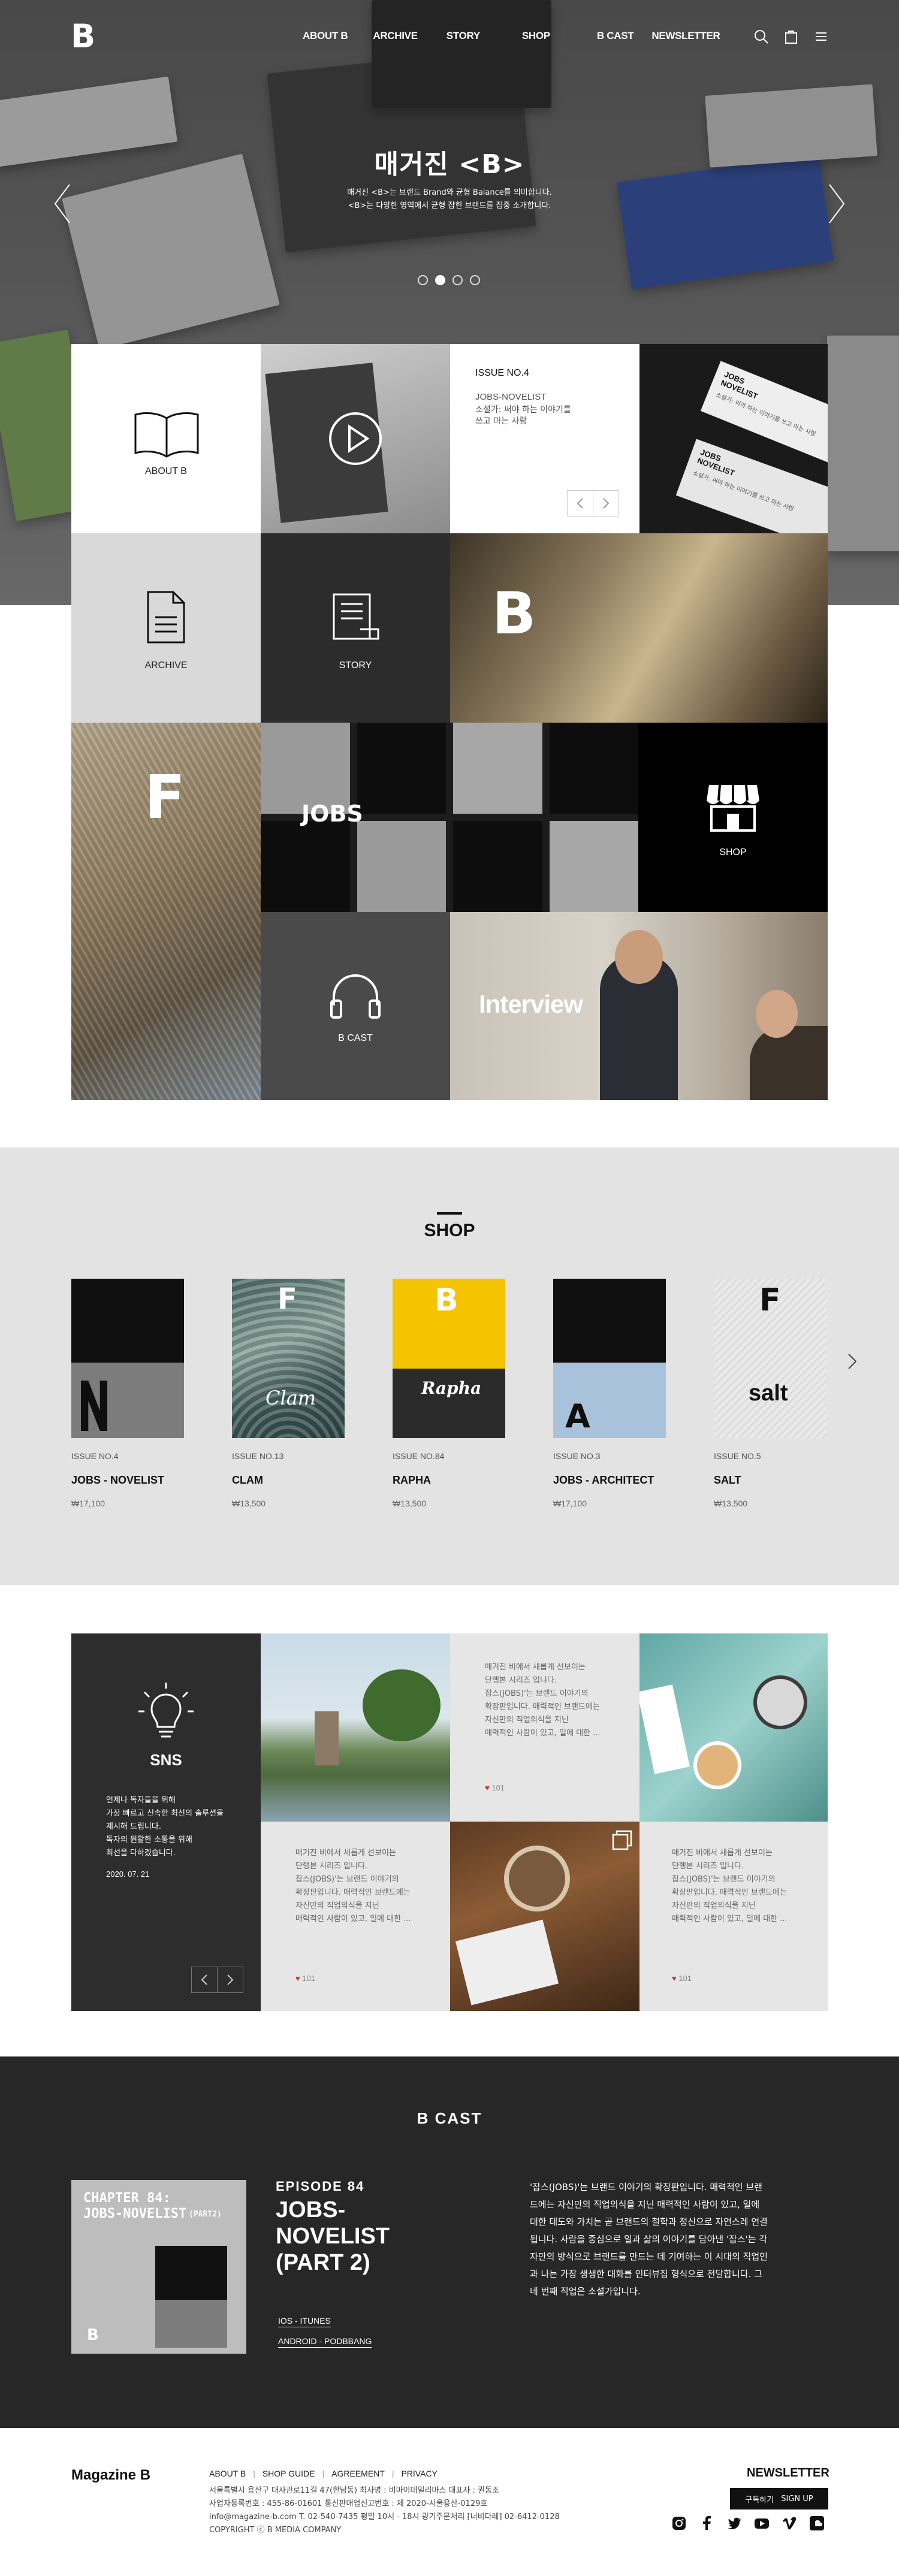  I want to click on product-card-2: F Clam ISSUE NO.13 CLAM ₩13,500, so click(288, 1394).